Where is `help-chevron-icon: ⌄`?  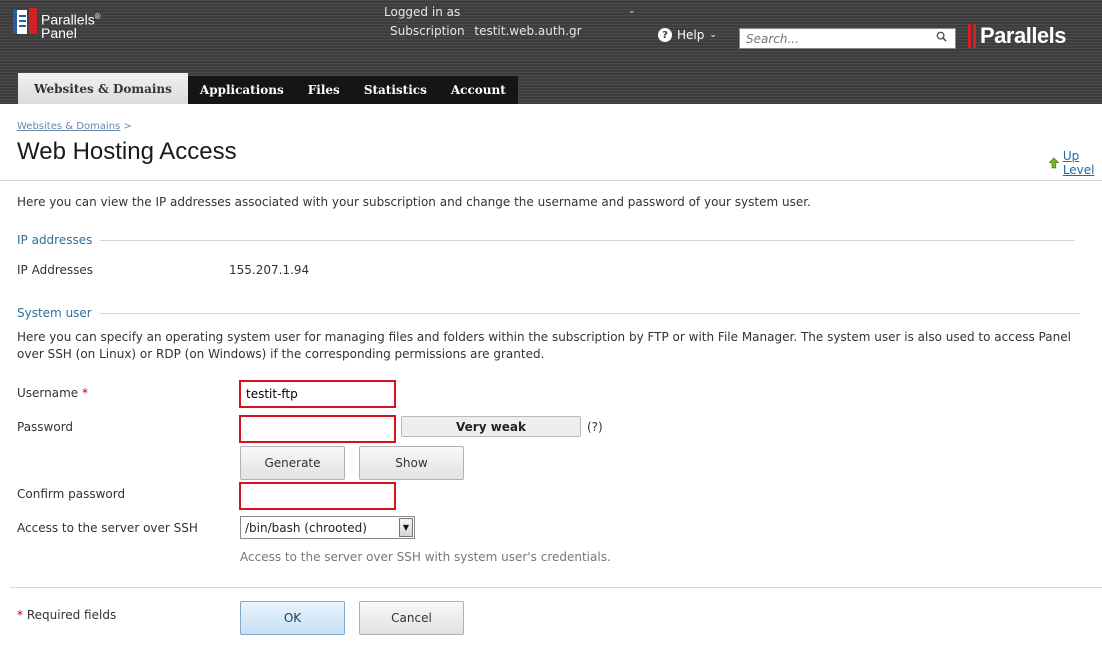 help-chevron-icon: ⌄ is located at coordinates (713, 35).